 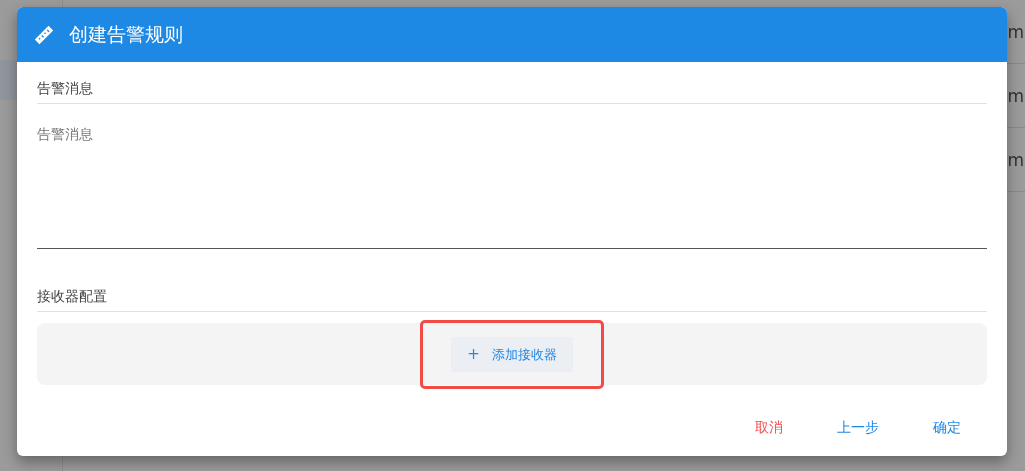 I want to click on section-heading: 接收器配置, so click(x=512, y=300).